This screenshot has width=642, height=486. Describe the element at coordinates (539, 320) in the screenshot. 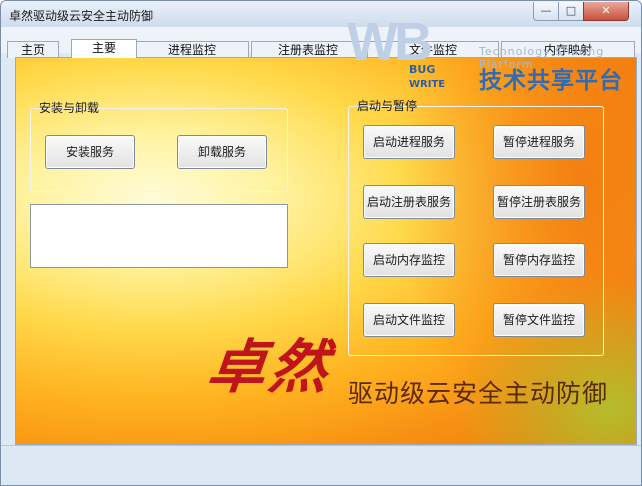

I see `pause-file-monitor-button: 暂停文件监控` at that location.